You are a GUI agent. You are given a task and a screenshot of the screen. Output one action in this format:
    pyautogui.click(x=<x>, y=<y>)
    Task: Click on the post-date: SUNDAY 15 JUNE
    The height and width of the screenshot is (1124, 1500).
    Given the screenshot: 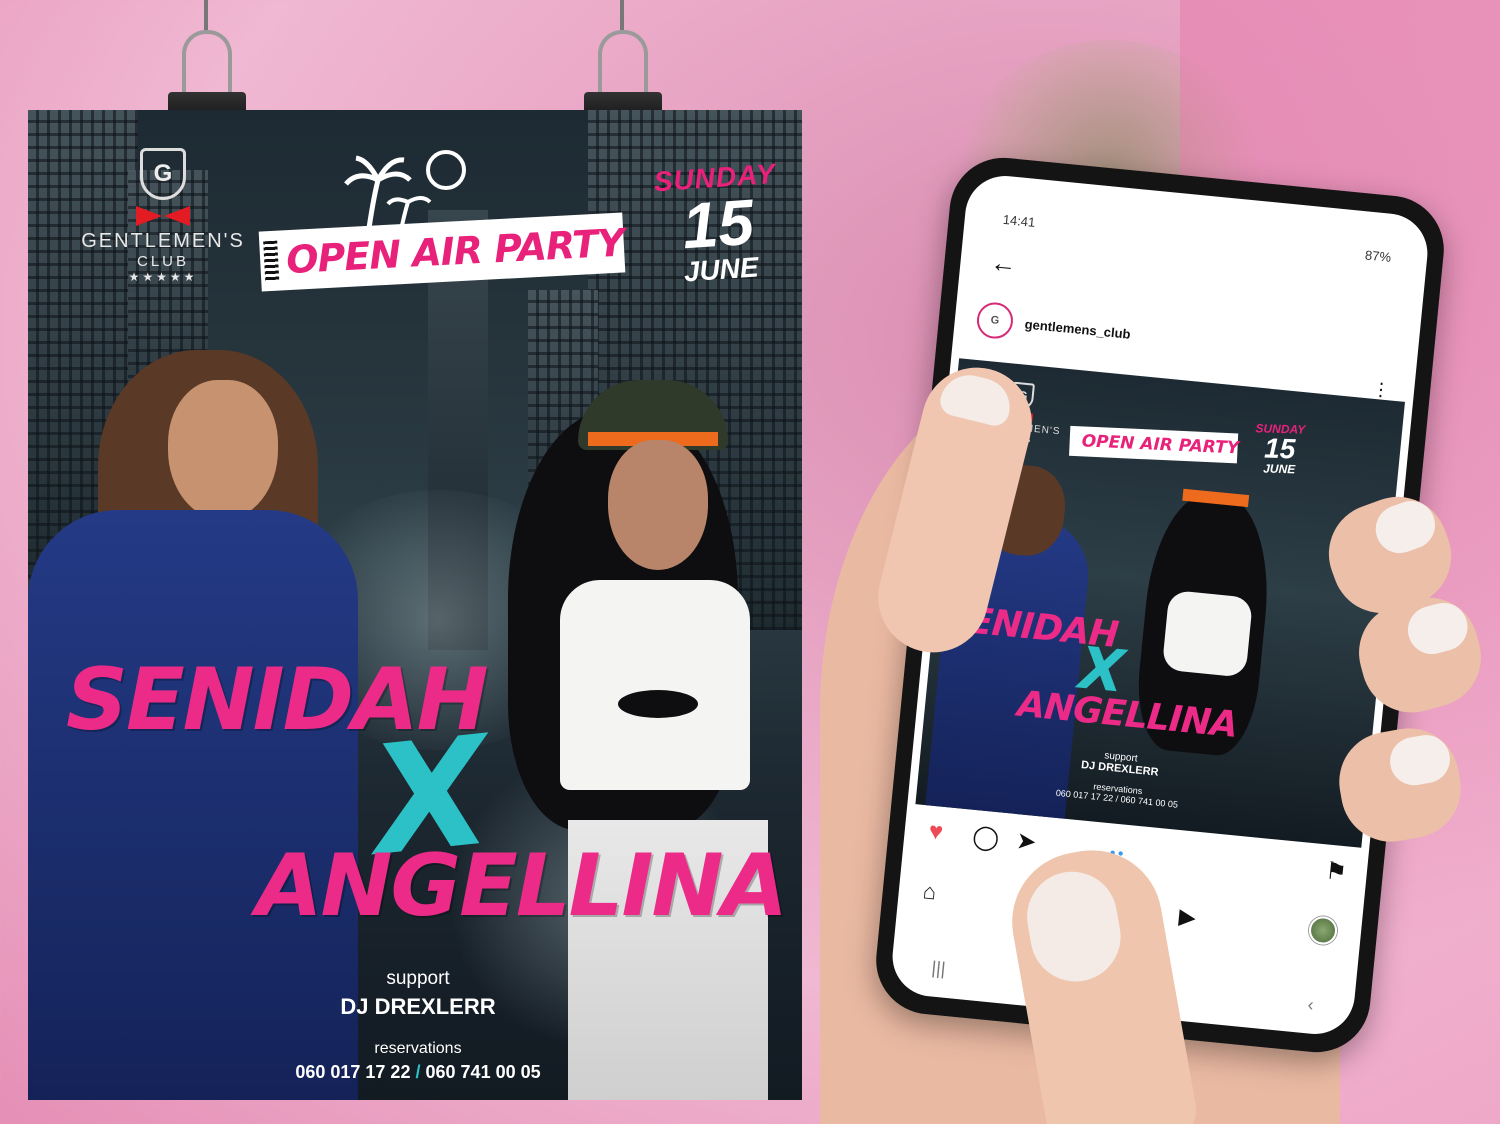 What is the action you would take?
    pyautogui.click(x=1279, y=449)
    